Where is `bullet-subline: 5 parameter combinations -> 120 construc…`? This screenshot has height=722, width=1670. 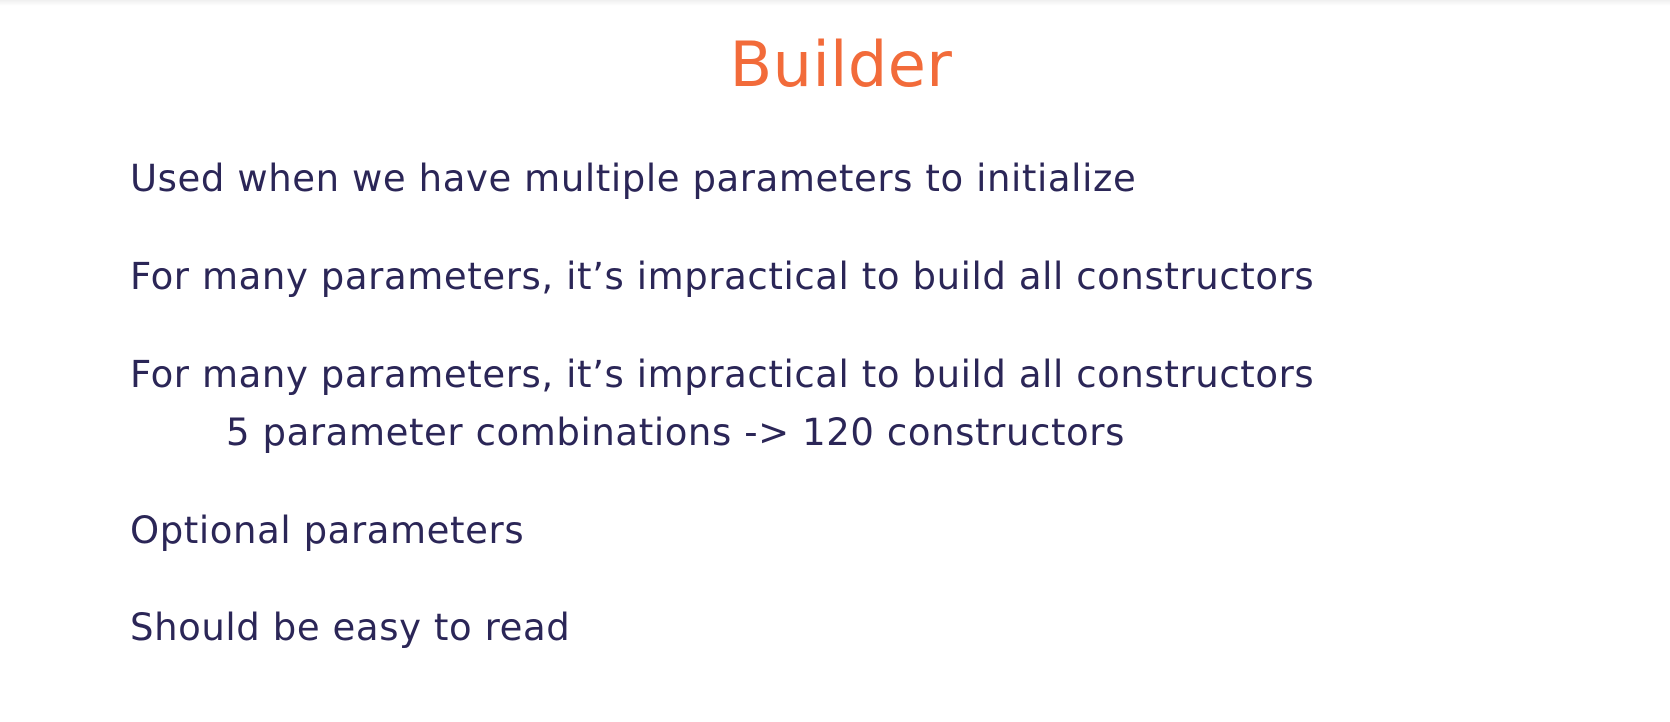 bullet-subline: 5 parameter combinations -> 120 construc… is located at coordinates (675, 432).